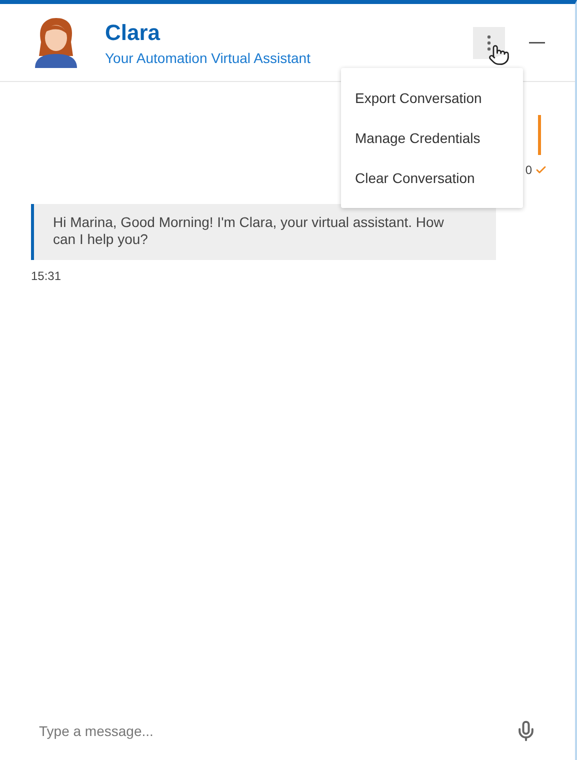 Image resolution: width=577 pixels, height=760 pixels. I want to click on message-time: 15:31, so click(46, 276).